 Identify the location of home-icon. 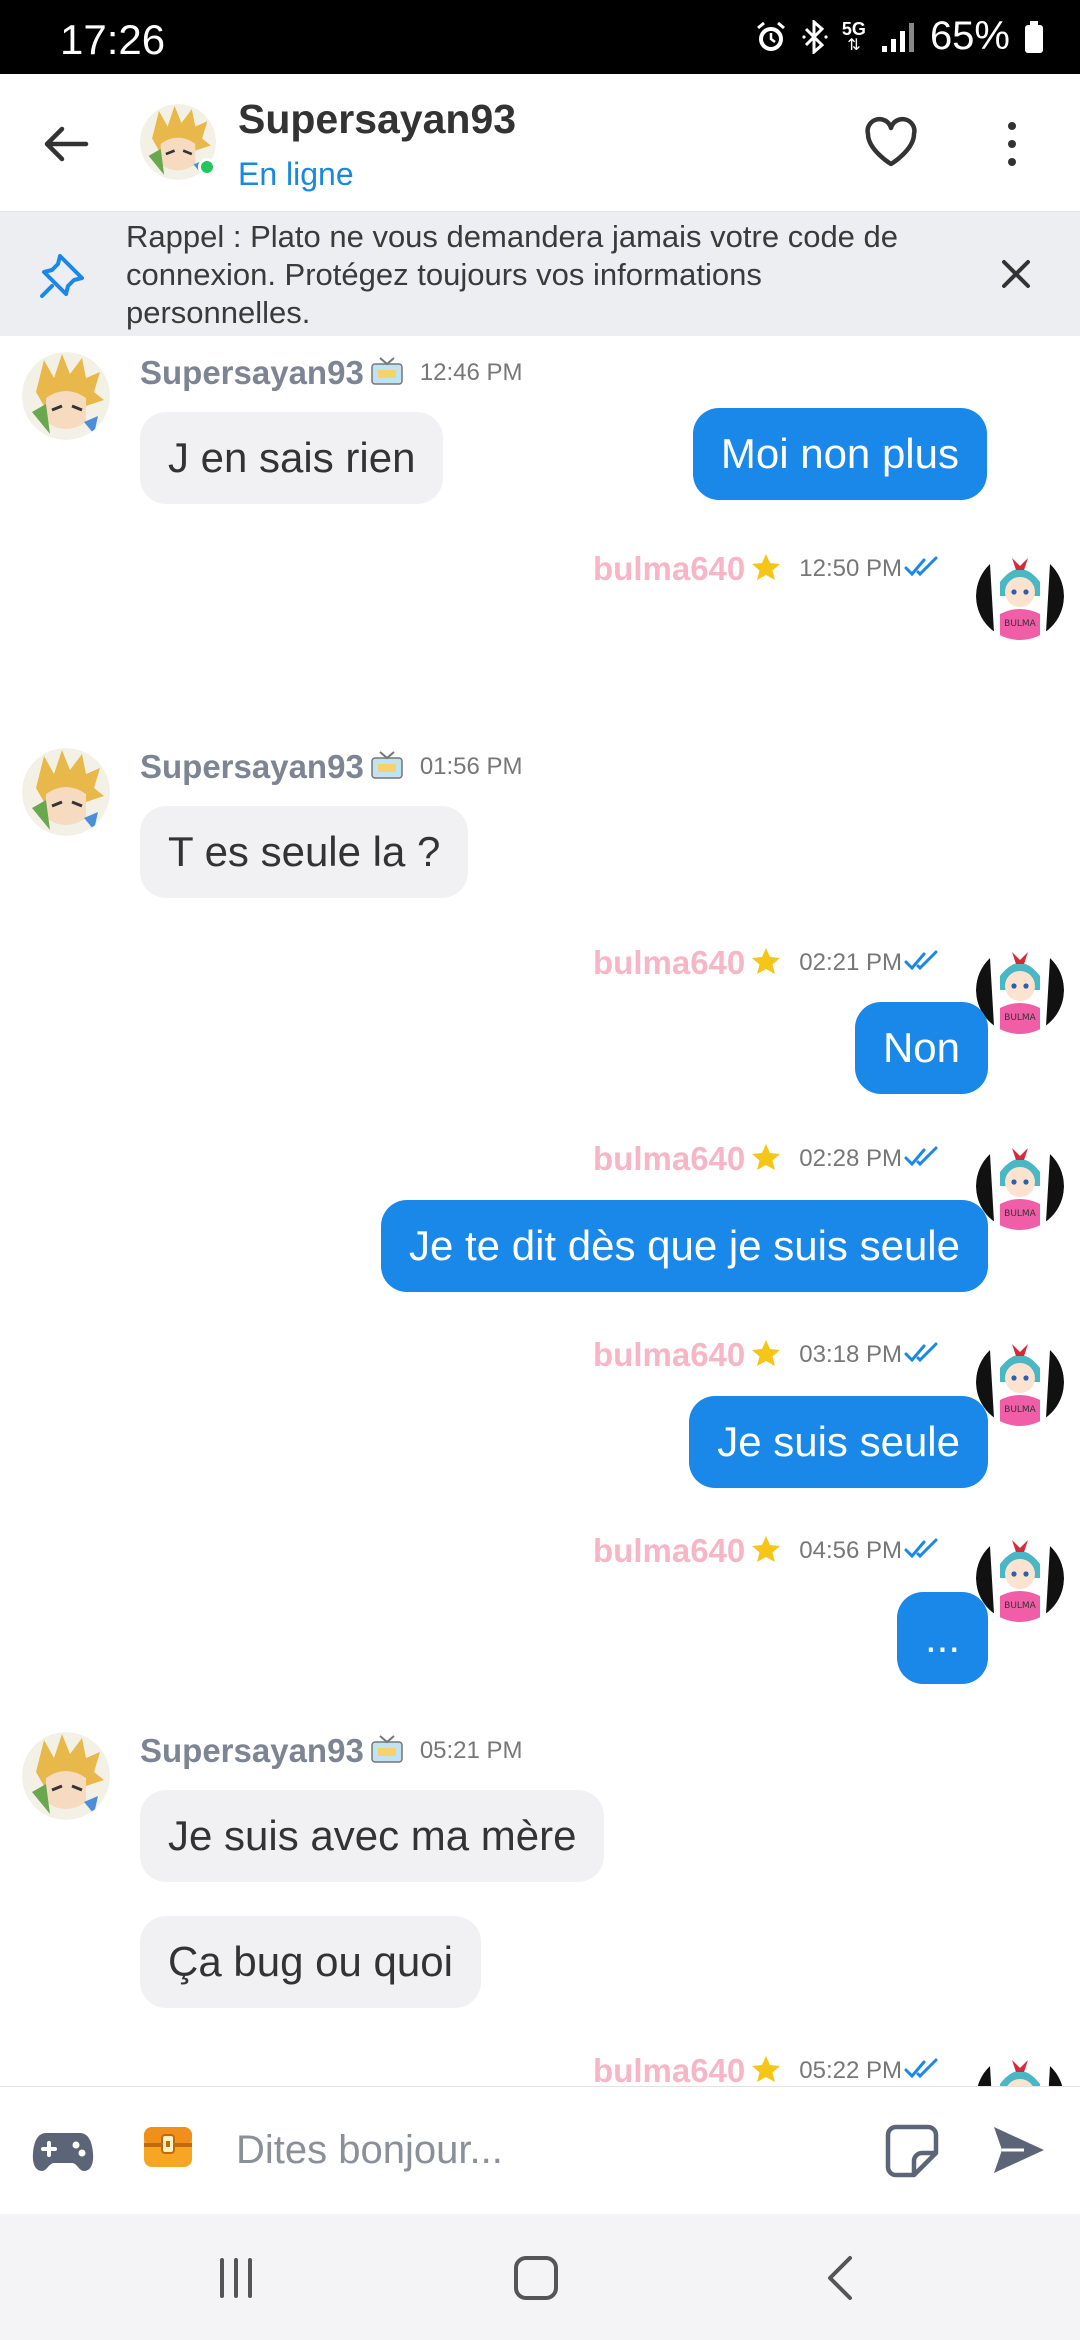
(536, 2278).